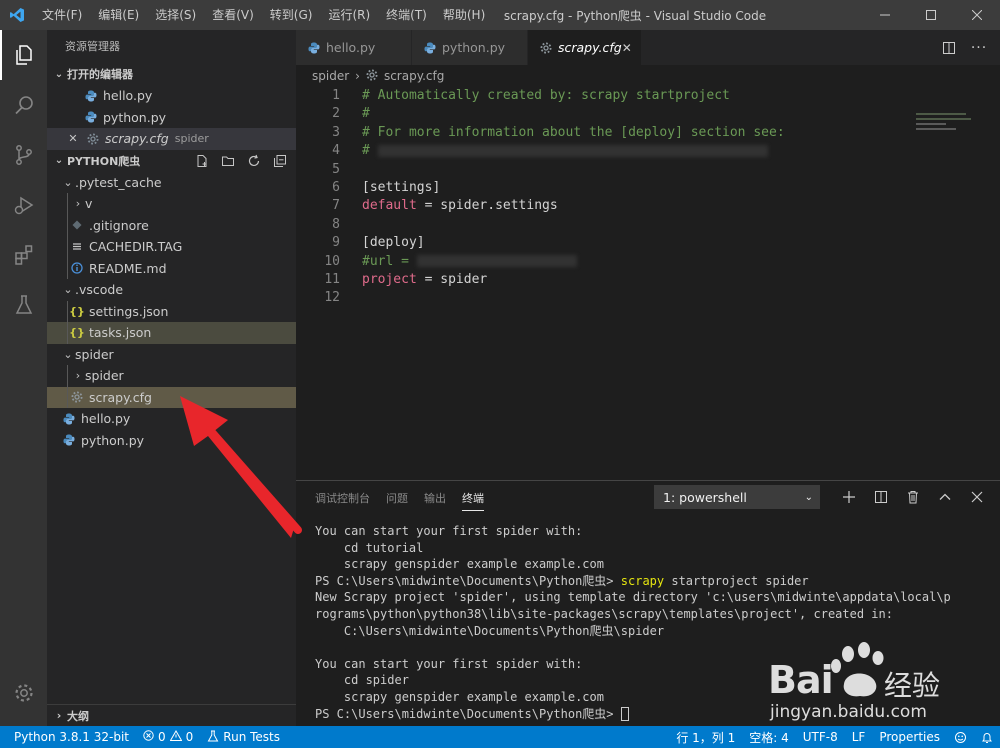 This screenshot has width=1000, height=748. What do you see at coordinates (849, 497) in the screenshot?
I see `new-terminal-plus-icon` at bounding box center [849, 497].